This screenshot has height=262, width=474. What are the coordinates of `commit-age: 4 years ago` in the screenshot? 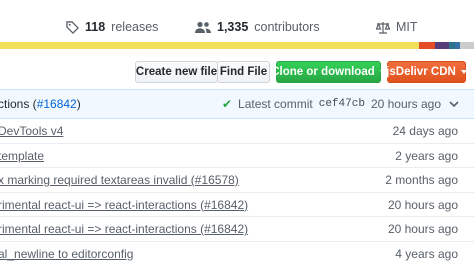 It's located at (426, 253).